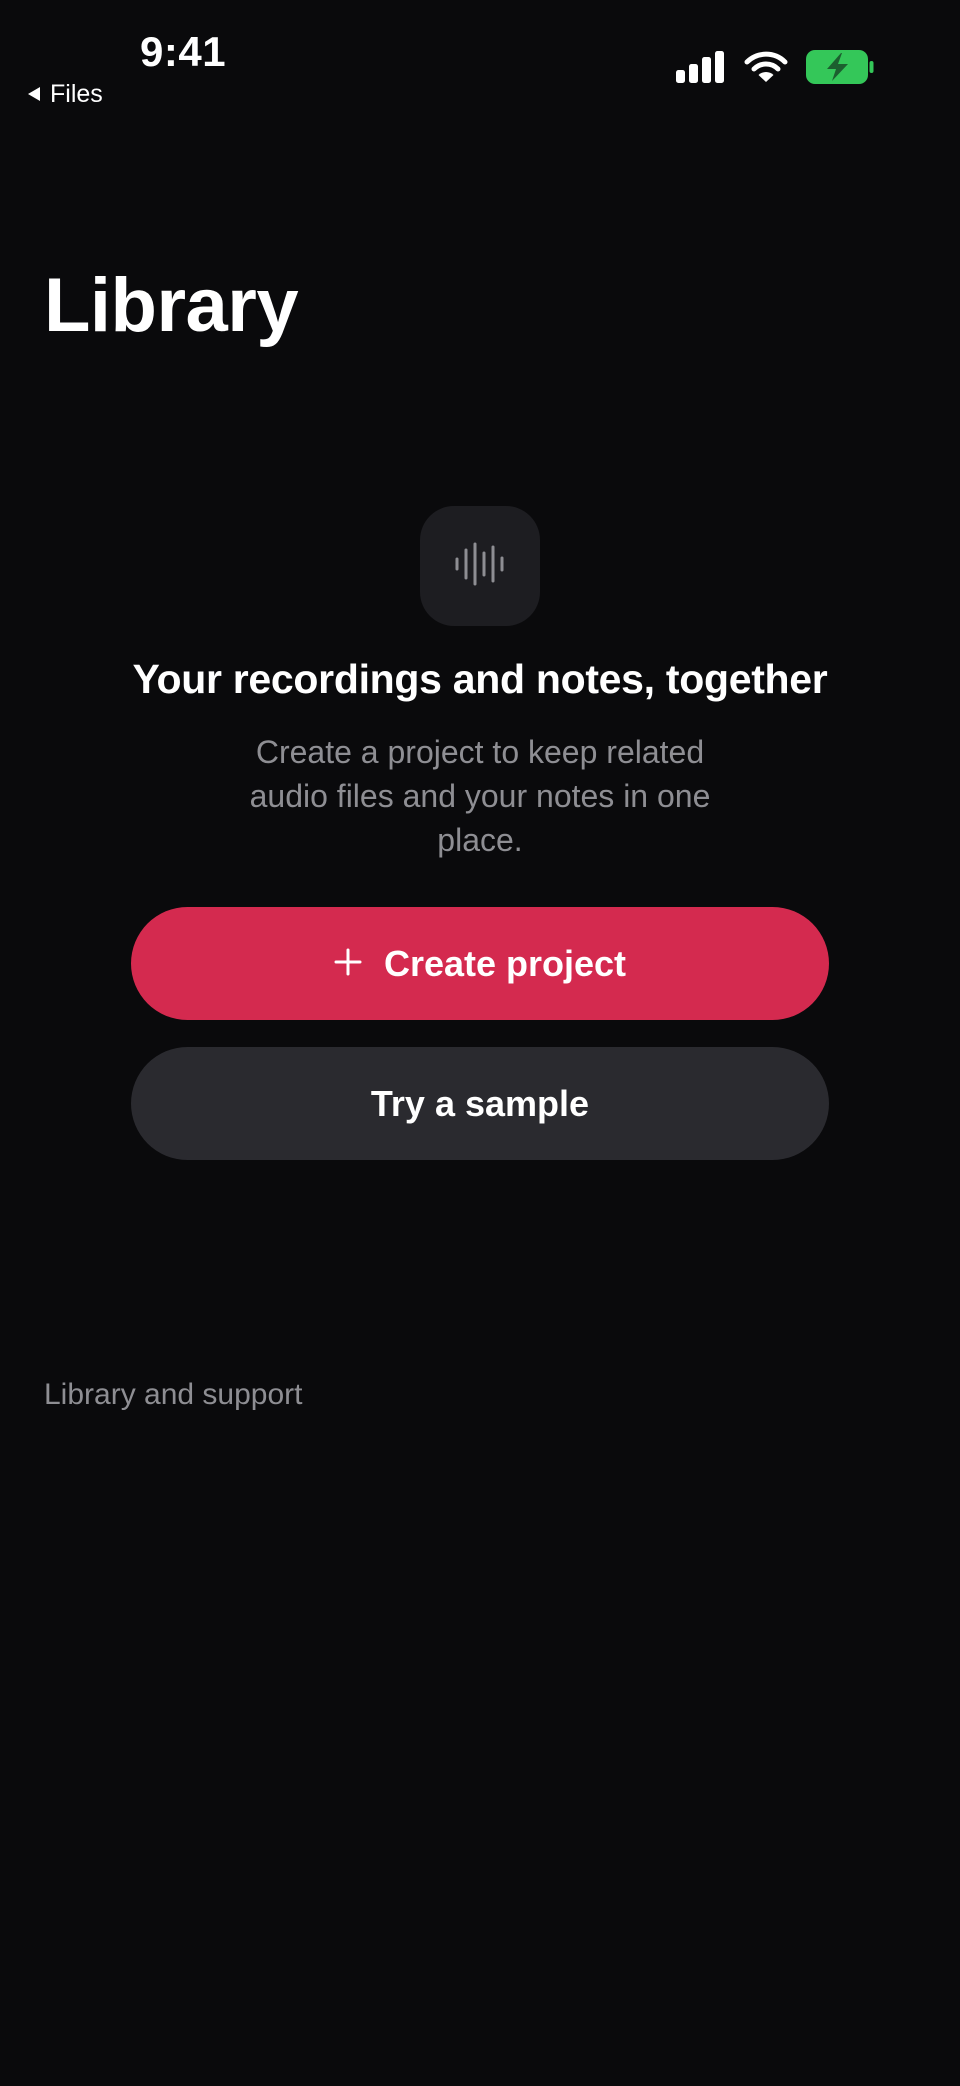 The width and height of the screenshot is (960, 2086). I want to click on library-support-link: Library and support, so click(173, 1395).